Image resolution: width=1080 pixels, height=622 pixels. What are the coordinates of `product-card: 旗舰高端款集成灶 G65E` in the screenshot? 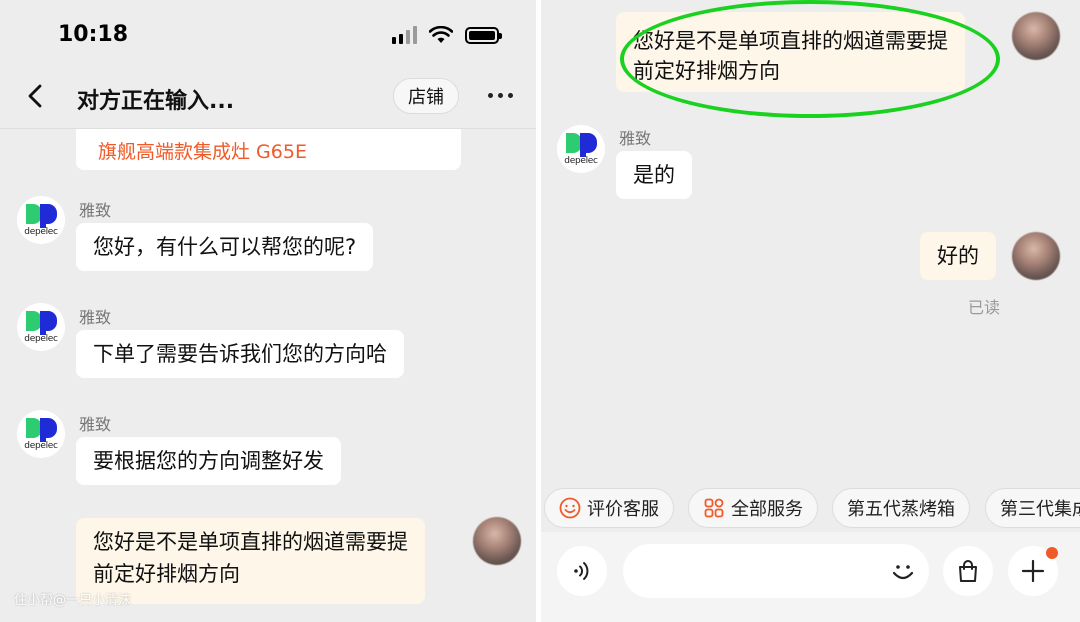 It's located at (268, 149).